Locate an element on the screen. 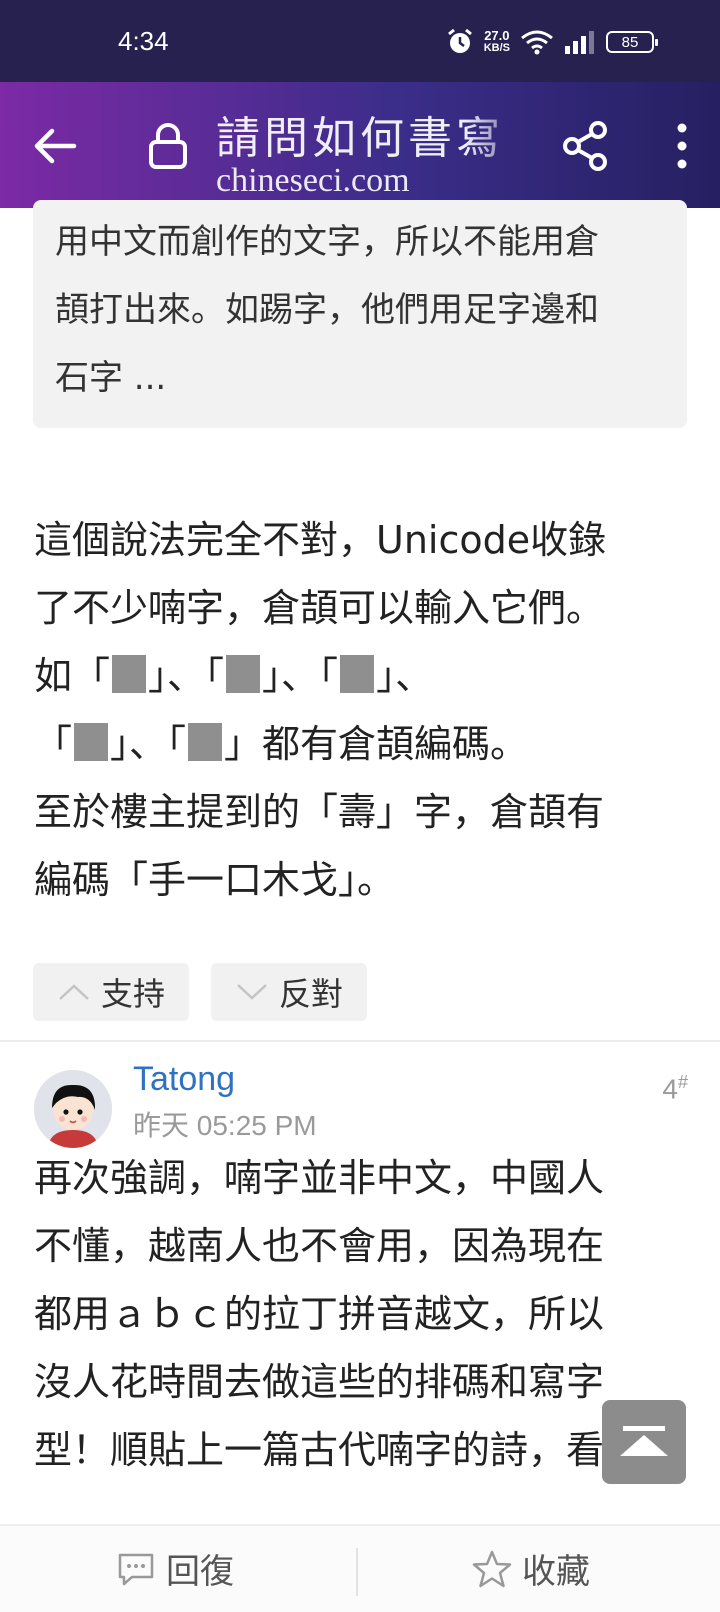  post-line: 再次強調，喃字並非中文，中國人 is located at coordinates (319, 1178).